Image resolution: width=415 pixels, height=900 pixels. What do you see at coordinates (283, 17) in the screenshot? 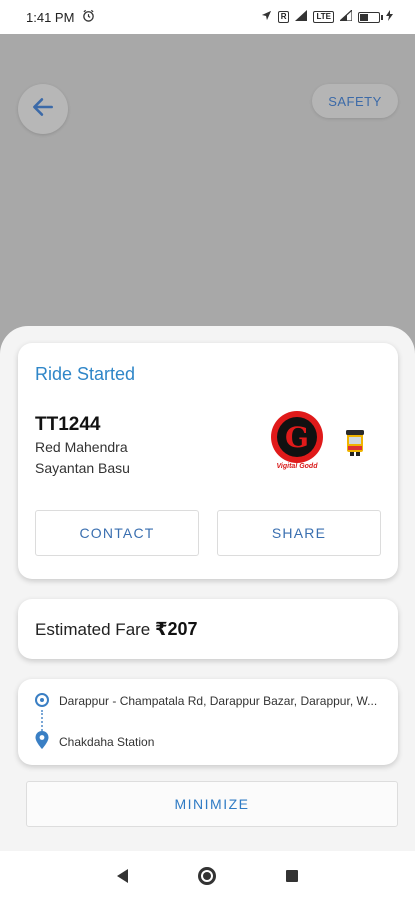
I see `volte-icon: R` at bounding box center [283, 17].